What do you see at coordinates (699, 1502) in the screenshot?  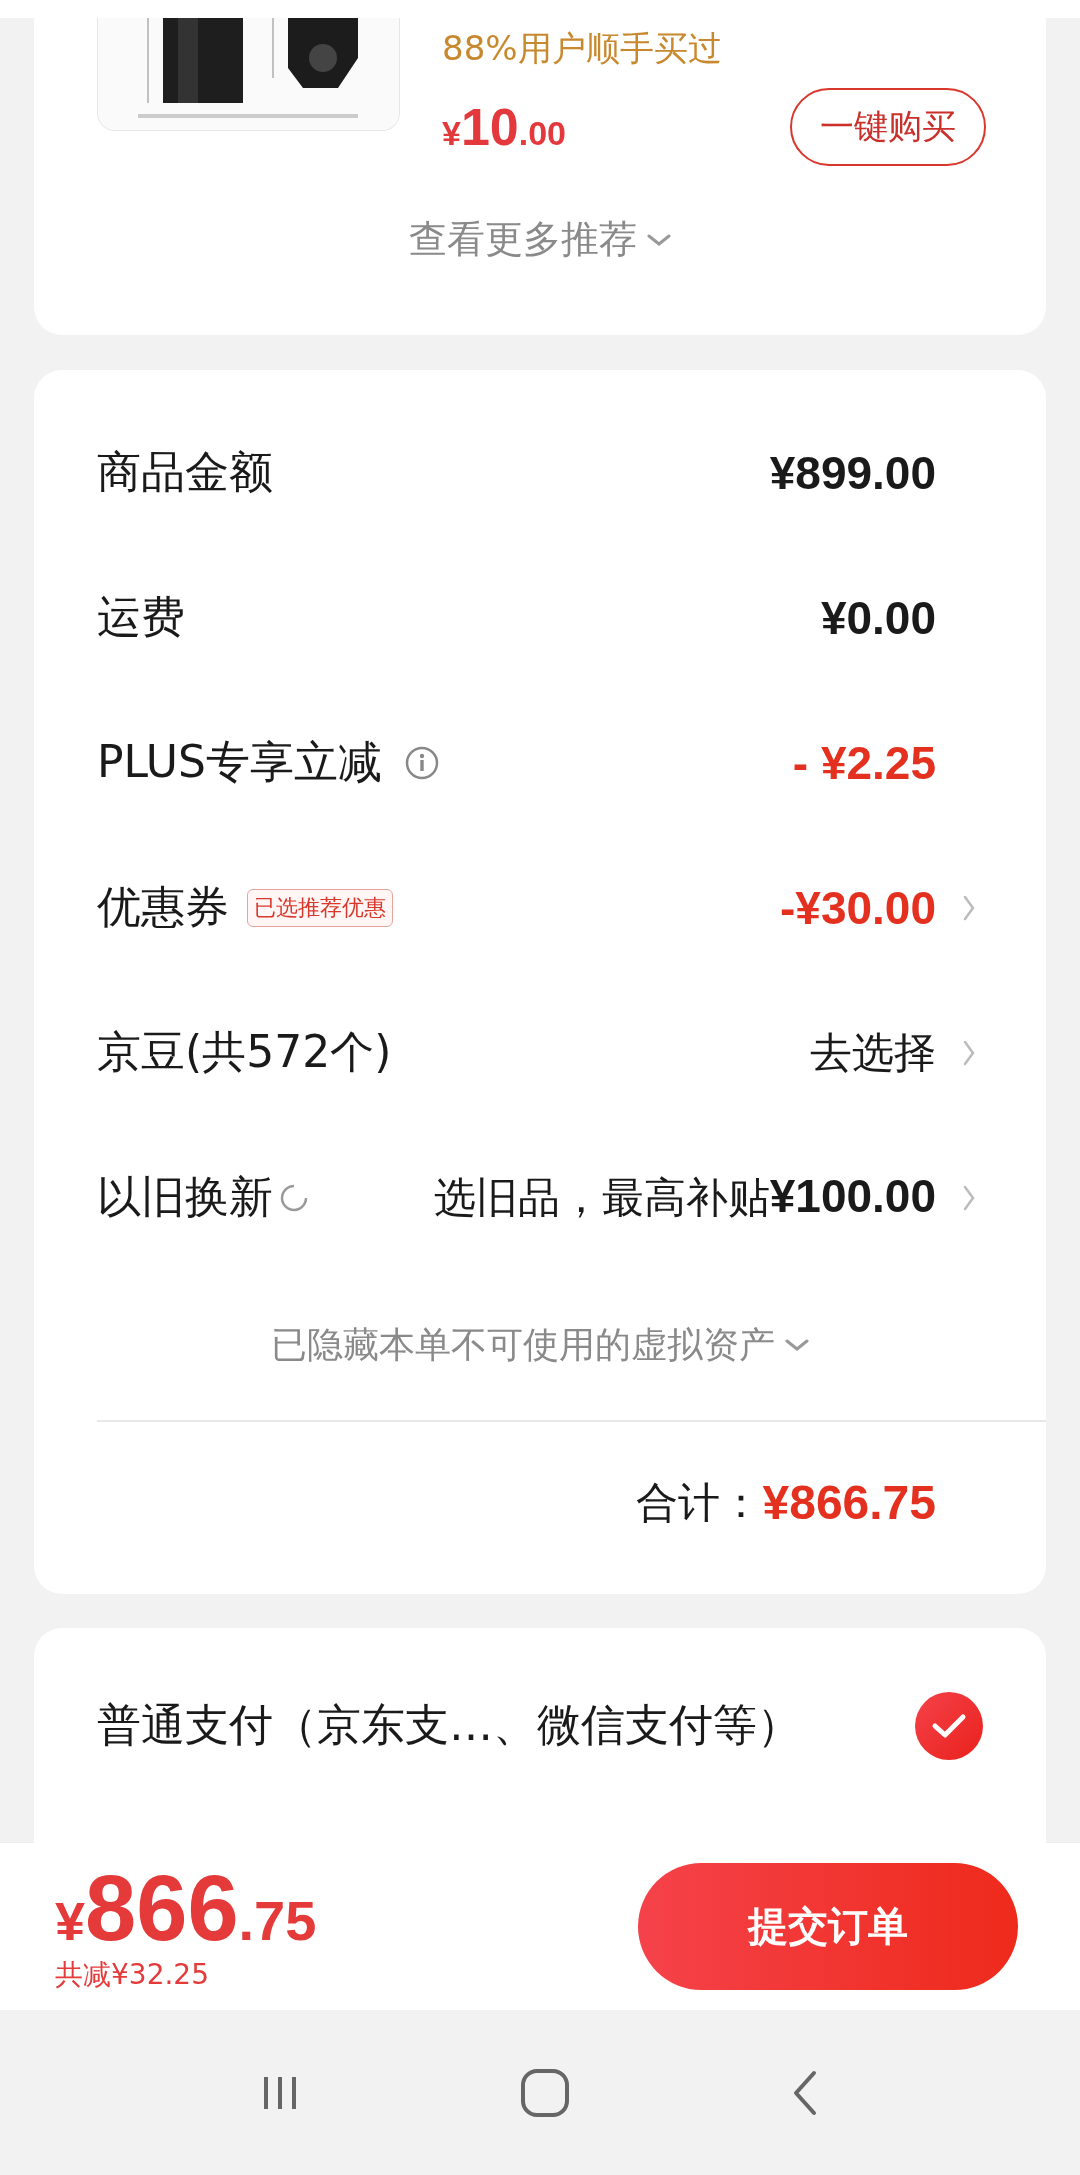 I see `total-label: 合计：` at bounding box center [699, 1502].